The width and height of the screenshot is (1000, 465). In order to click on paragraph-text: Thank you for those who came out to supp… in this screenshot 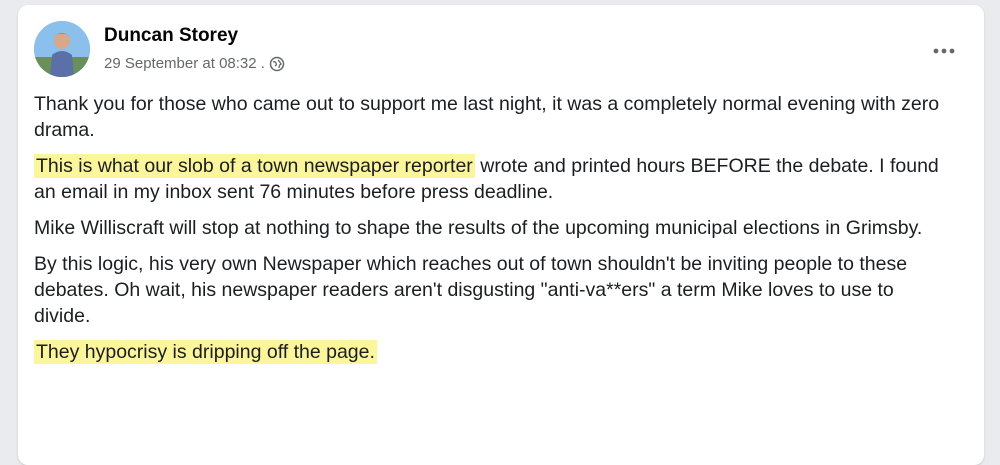, I will do `click(487, 117)`.